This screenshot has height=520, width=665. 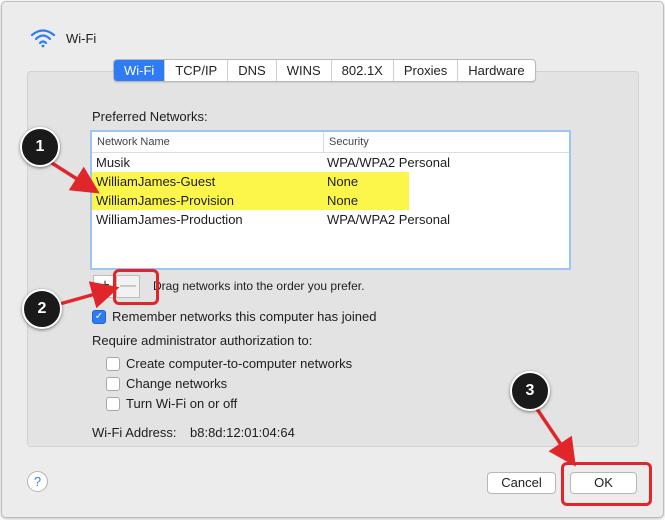 What do you see at coordinates (42, 309) in the screenshot?
I see `annotation-badge-2: 2` at bounding box center [42, 309].